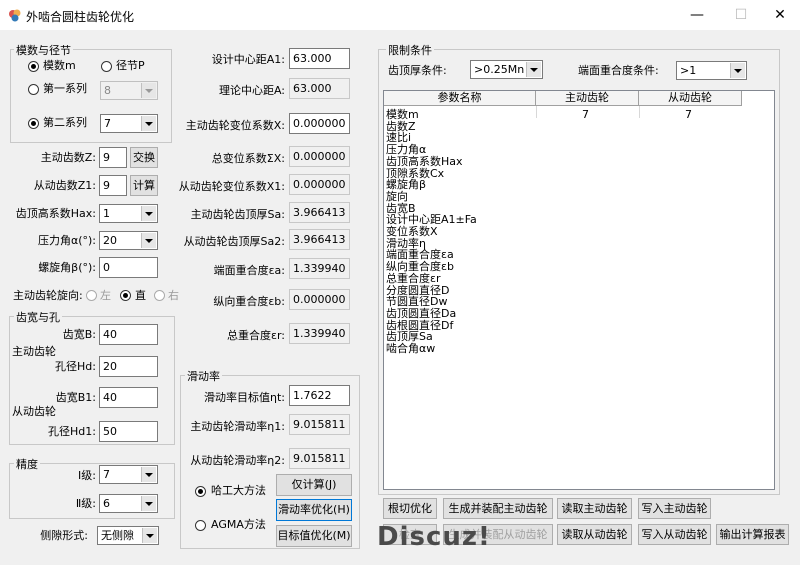 The width and height of the screenshot is (800, 565). I want to click on tip-cond-label: 齿顶厚条件:, so click(417, 70).